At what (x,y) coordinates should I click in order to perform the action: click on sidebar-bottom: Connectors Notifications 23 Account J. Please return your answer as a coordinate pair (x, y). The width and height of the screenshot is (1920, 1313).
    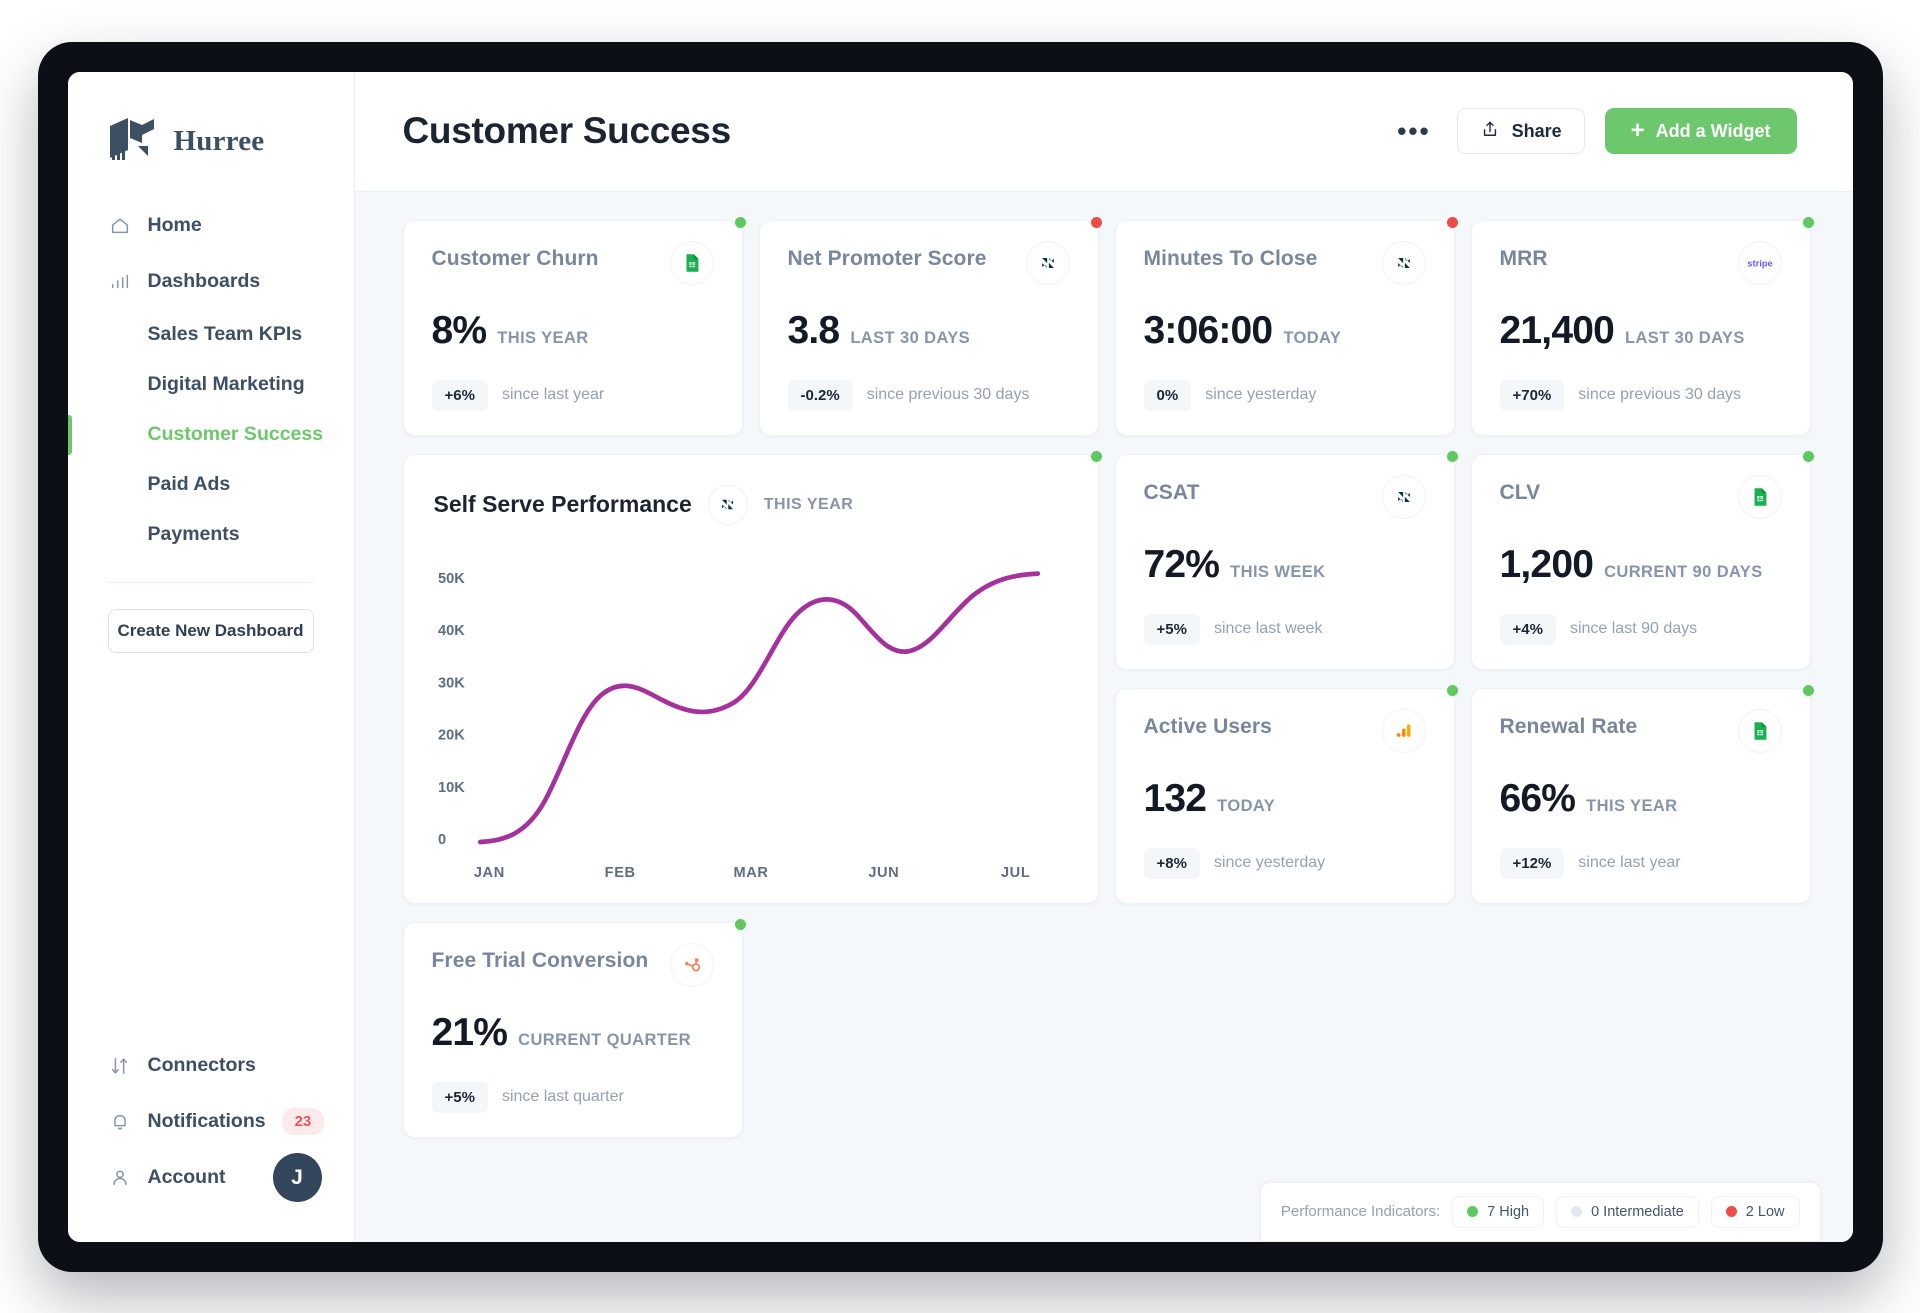
    Looking at the image, I should click on (211, 1140).